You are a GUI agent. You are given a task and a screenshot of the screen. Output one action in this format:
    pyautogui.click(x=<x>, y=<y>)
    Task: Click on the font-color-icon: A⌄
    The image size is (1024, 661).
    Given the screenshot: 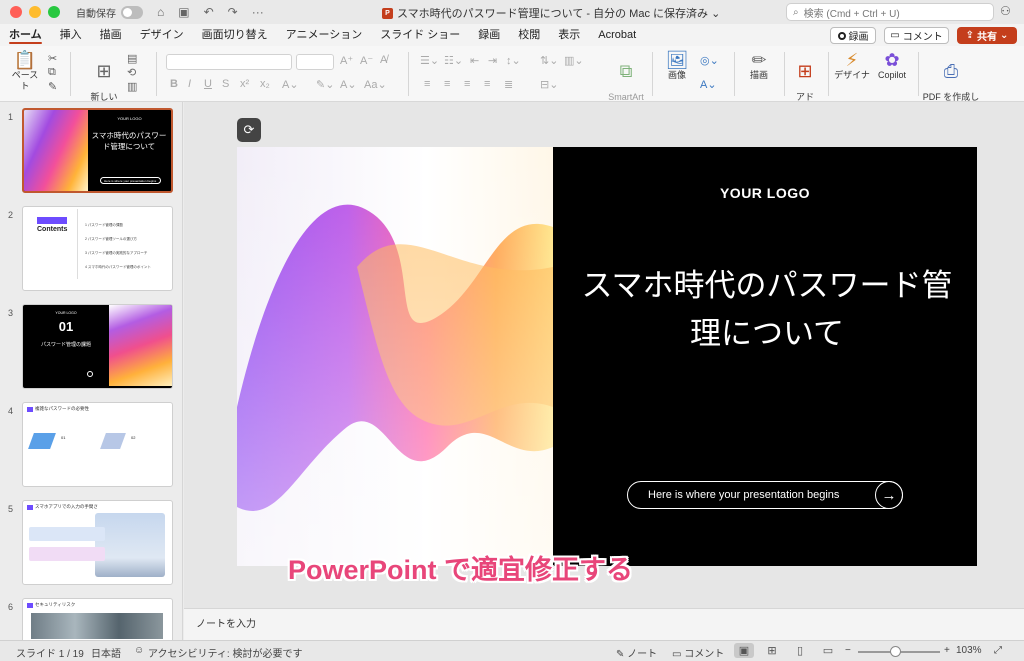 What is the action you would take?
    pyautogui.click(x=348, y=84)
    